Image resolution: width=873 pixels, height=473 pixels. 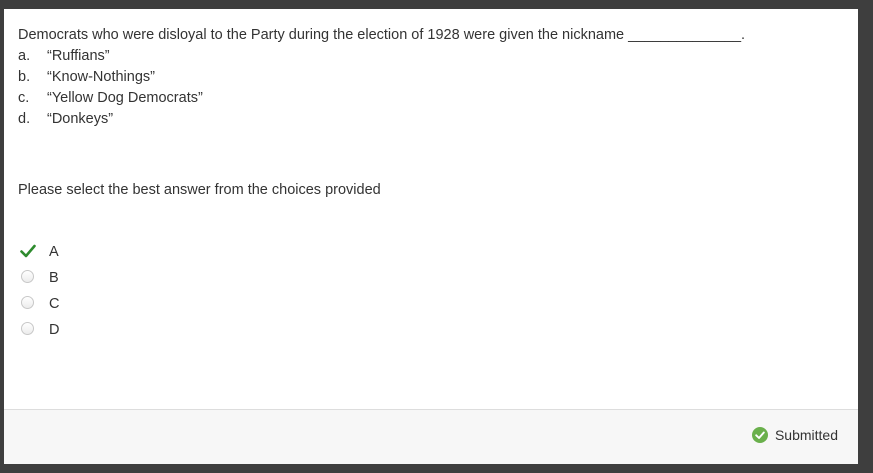 I want to click on option-b: b. “Know-Nothings”, so click(x=381, y=77).